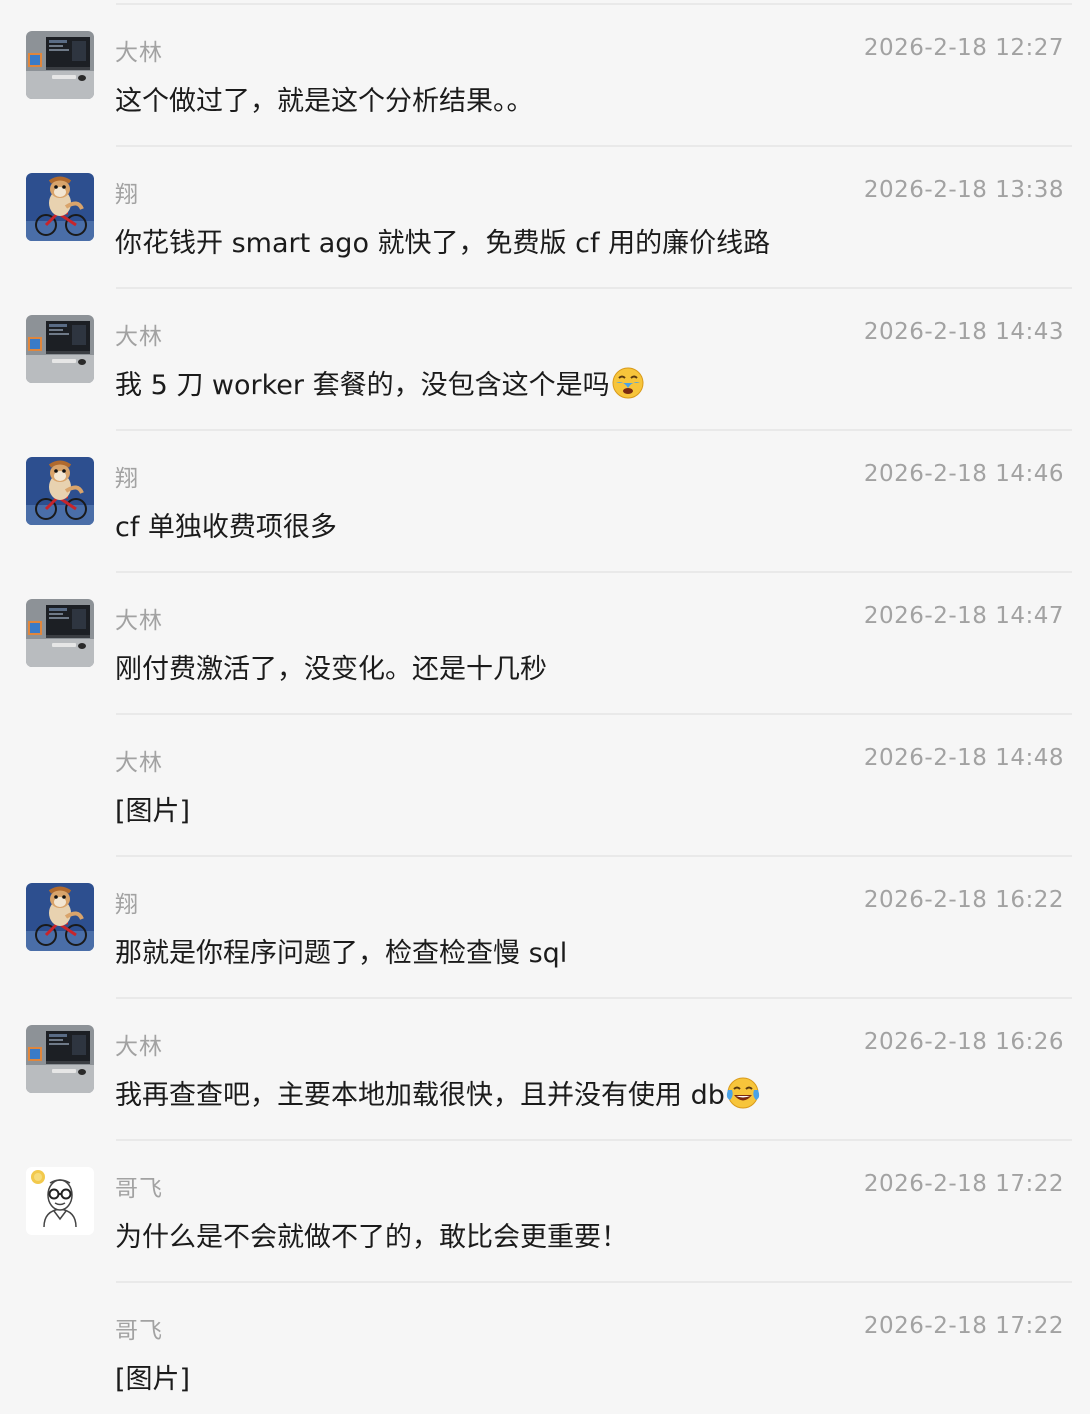 The width and height of the screenshot is (1090, 1414). I want to click on message-item: 哥飞 2026-2-18 17:22 [图片], so click(545, 1348).